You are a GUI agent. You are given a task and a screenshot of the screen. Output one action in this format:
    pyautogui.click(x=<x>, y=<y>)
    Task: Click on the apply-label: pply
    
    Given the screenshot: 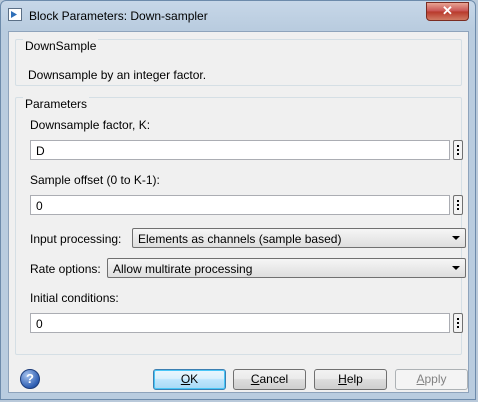 What is the action you would take?
    pyautogui.click(x=435, y=379)
    